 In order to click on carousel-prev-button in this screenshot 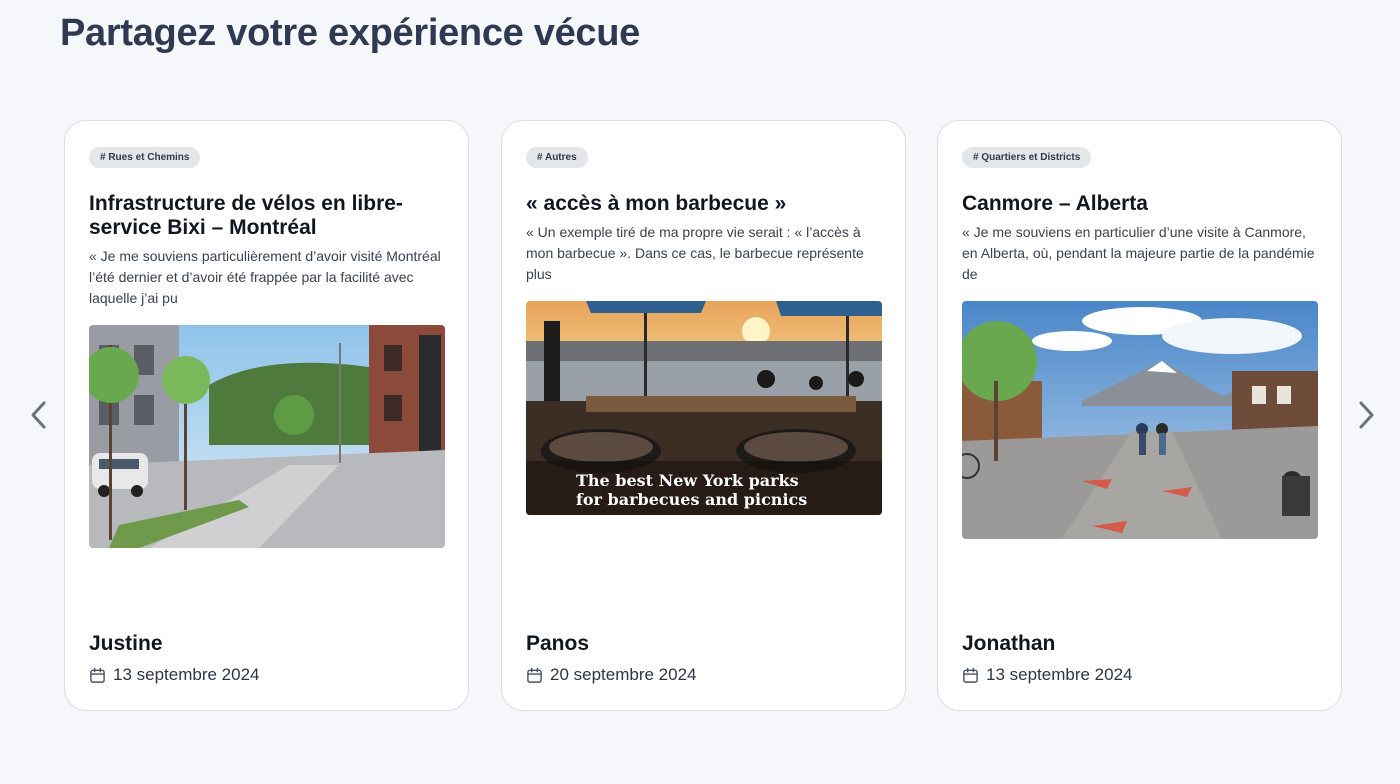, I will do `click(39, 415)`.